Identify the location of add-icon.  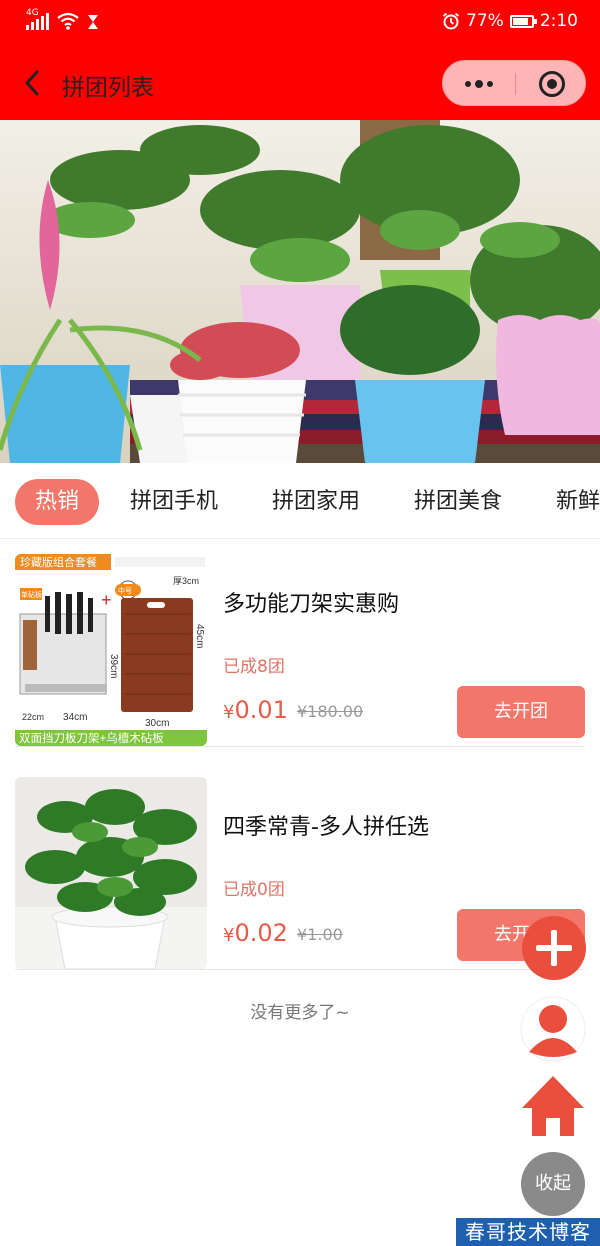
(554, 948).